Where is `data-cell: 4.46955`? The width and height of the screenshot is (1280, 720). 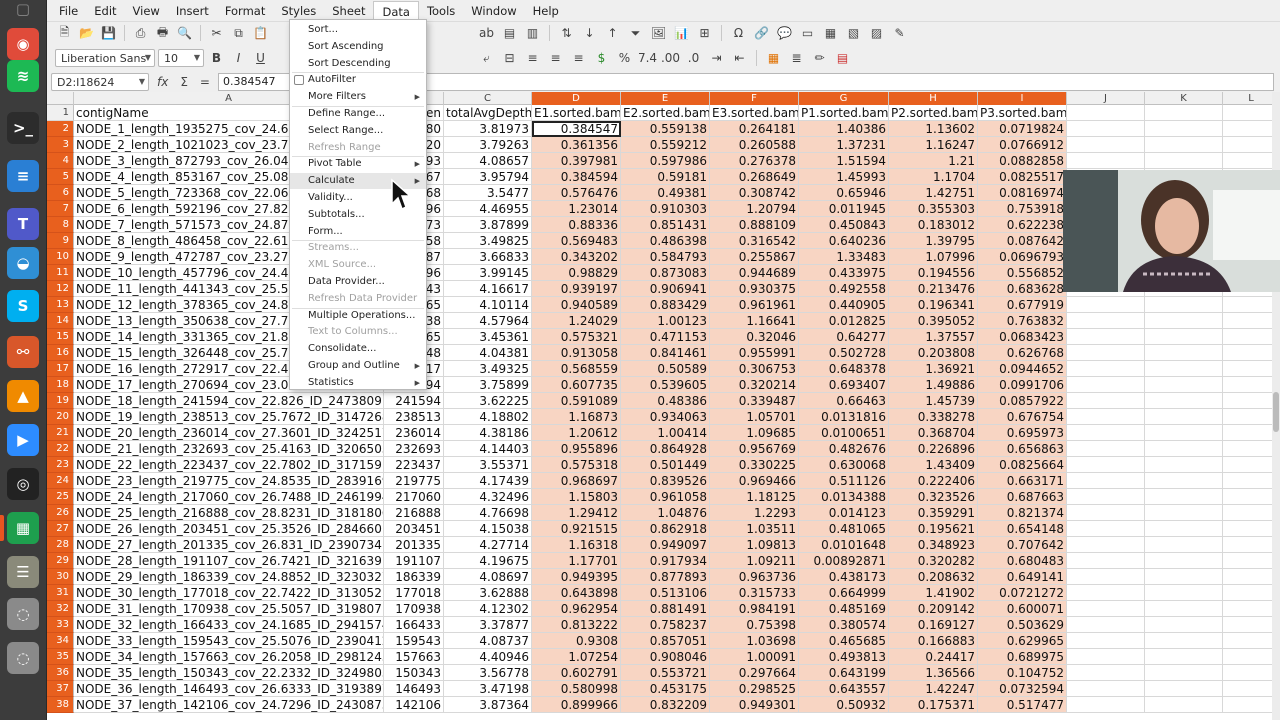
data-cell: 4.46955 is located at coordinates (488, 209).